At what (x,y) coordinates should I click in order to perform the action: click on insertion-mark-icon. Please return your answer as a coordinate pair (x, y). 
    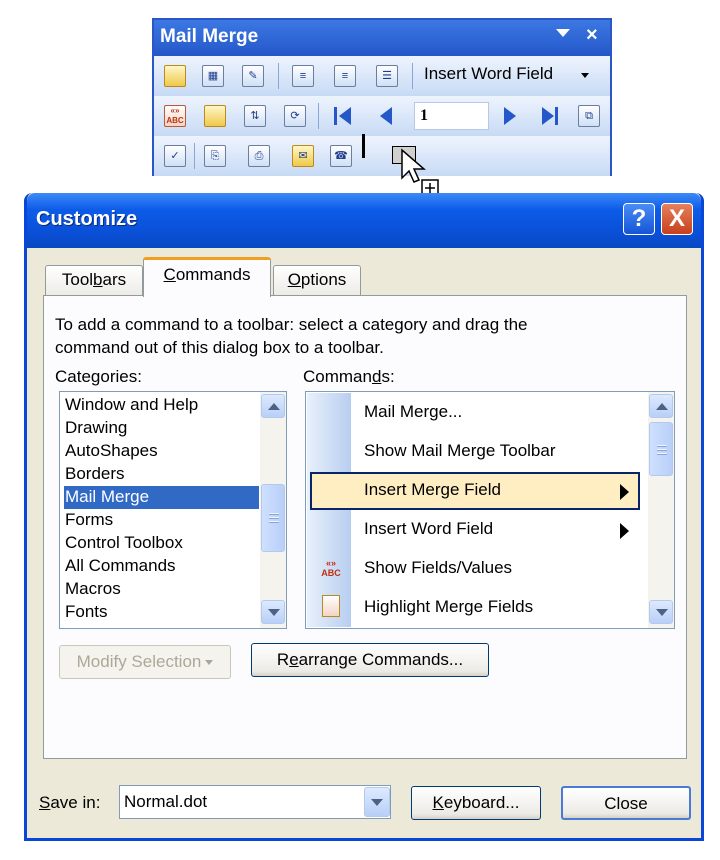
    Looking at the image, I should click on (363, 146).